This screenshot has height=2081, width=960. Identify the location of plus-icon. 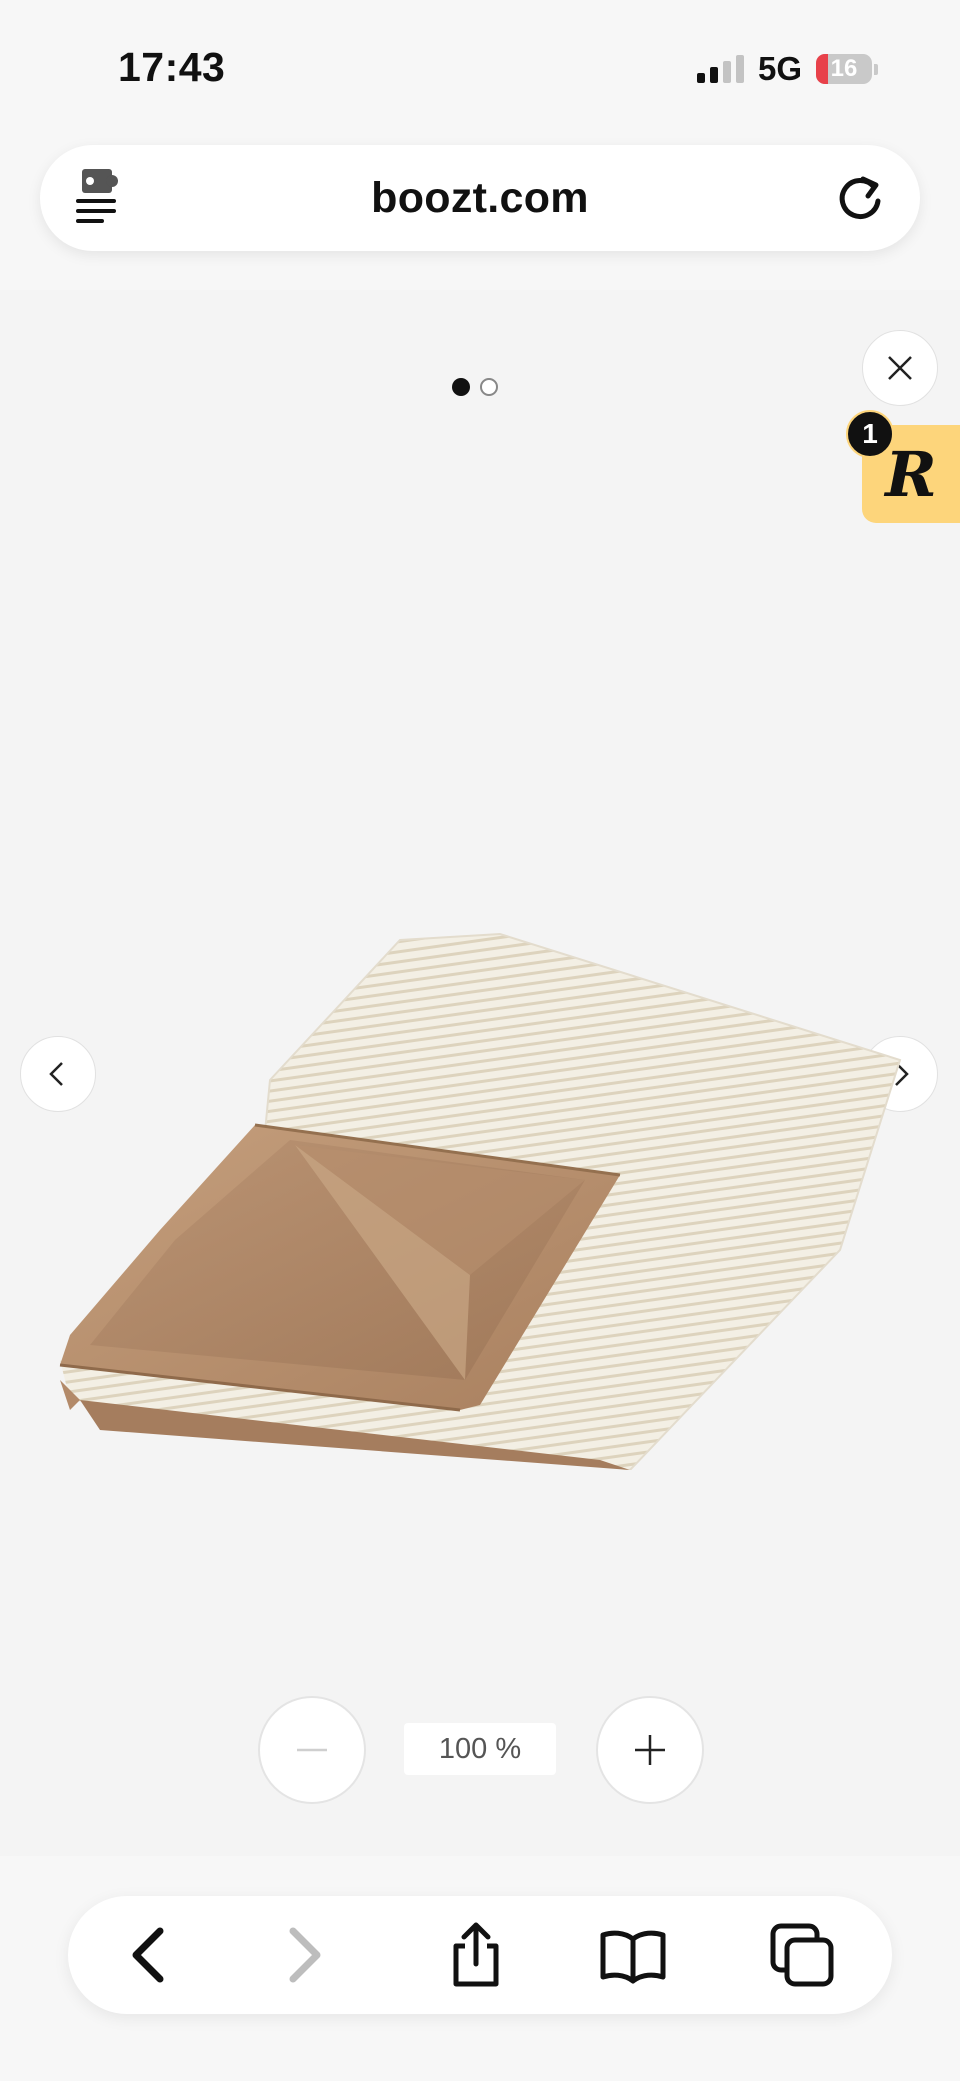
(650, 1750).